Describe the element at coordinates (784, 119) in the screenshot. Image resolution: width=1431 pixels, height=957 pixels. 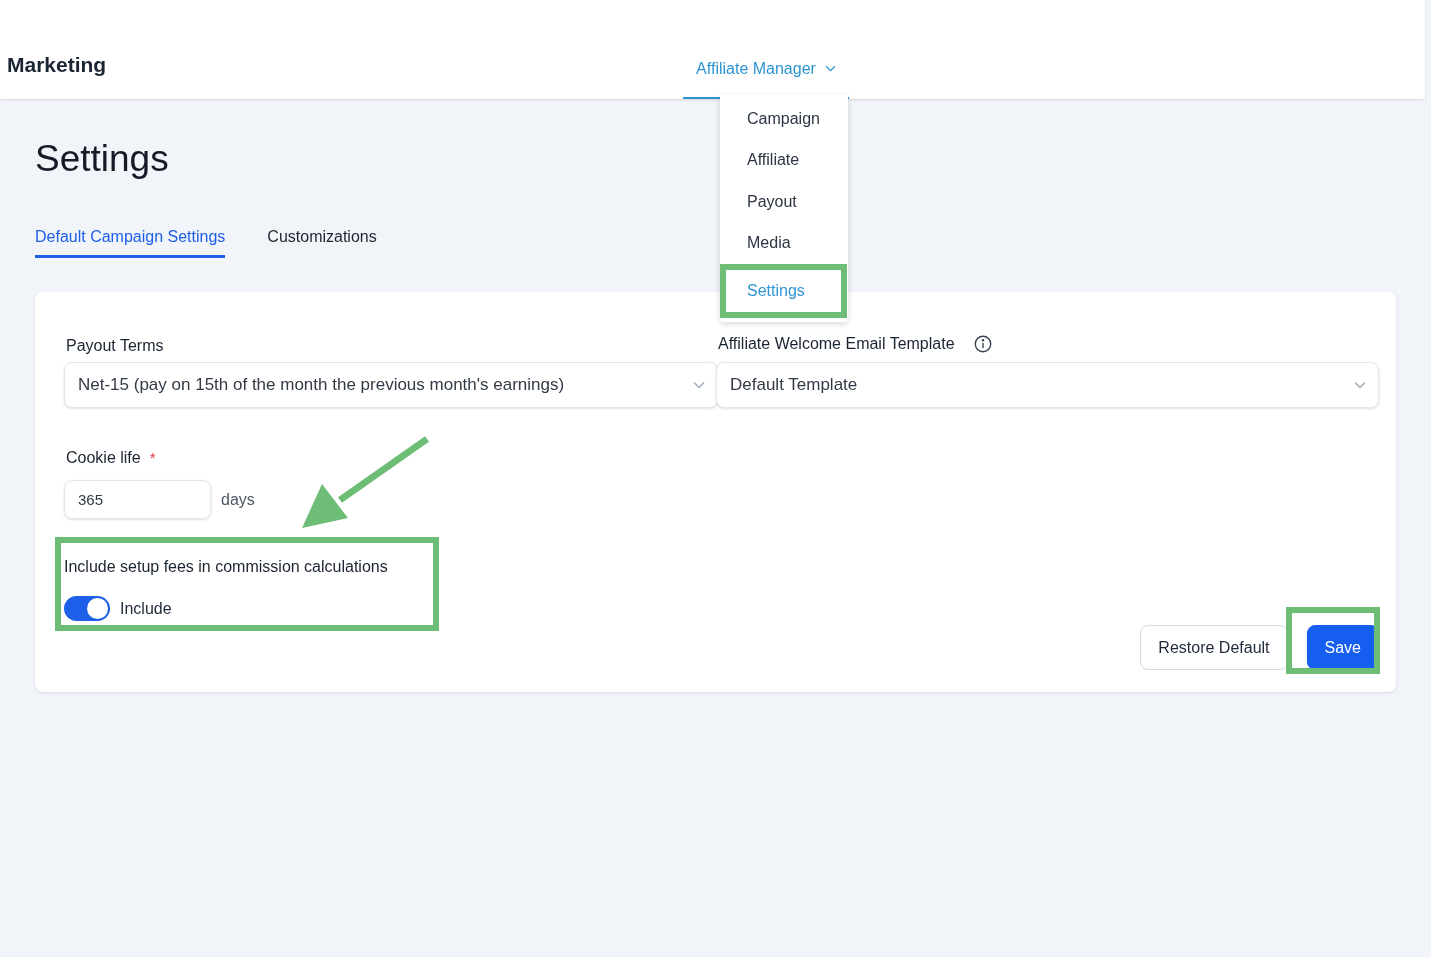
I see `menu-item: Campaign` at that location.